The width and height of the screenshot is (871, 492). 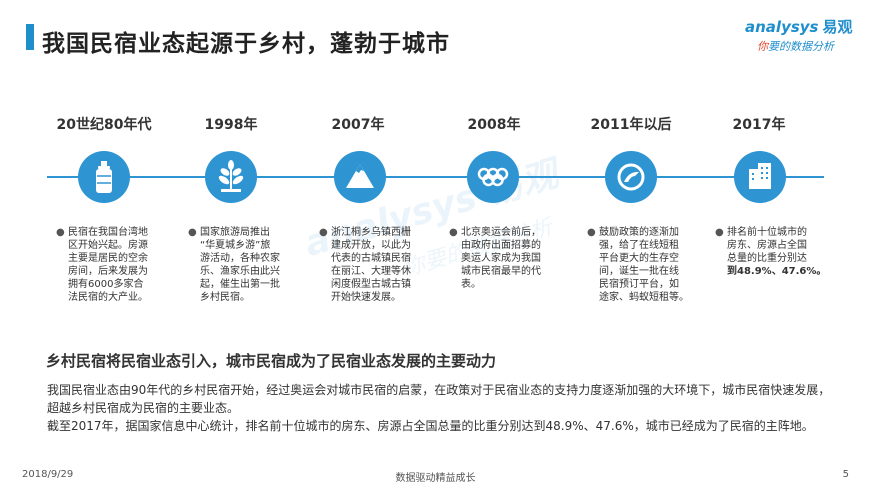 I want to click on logo-tag-rest: 要的数据分析, so click(x=801, y=46).